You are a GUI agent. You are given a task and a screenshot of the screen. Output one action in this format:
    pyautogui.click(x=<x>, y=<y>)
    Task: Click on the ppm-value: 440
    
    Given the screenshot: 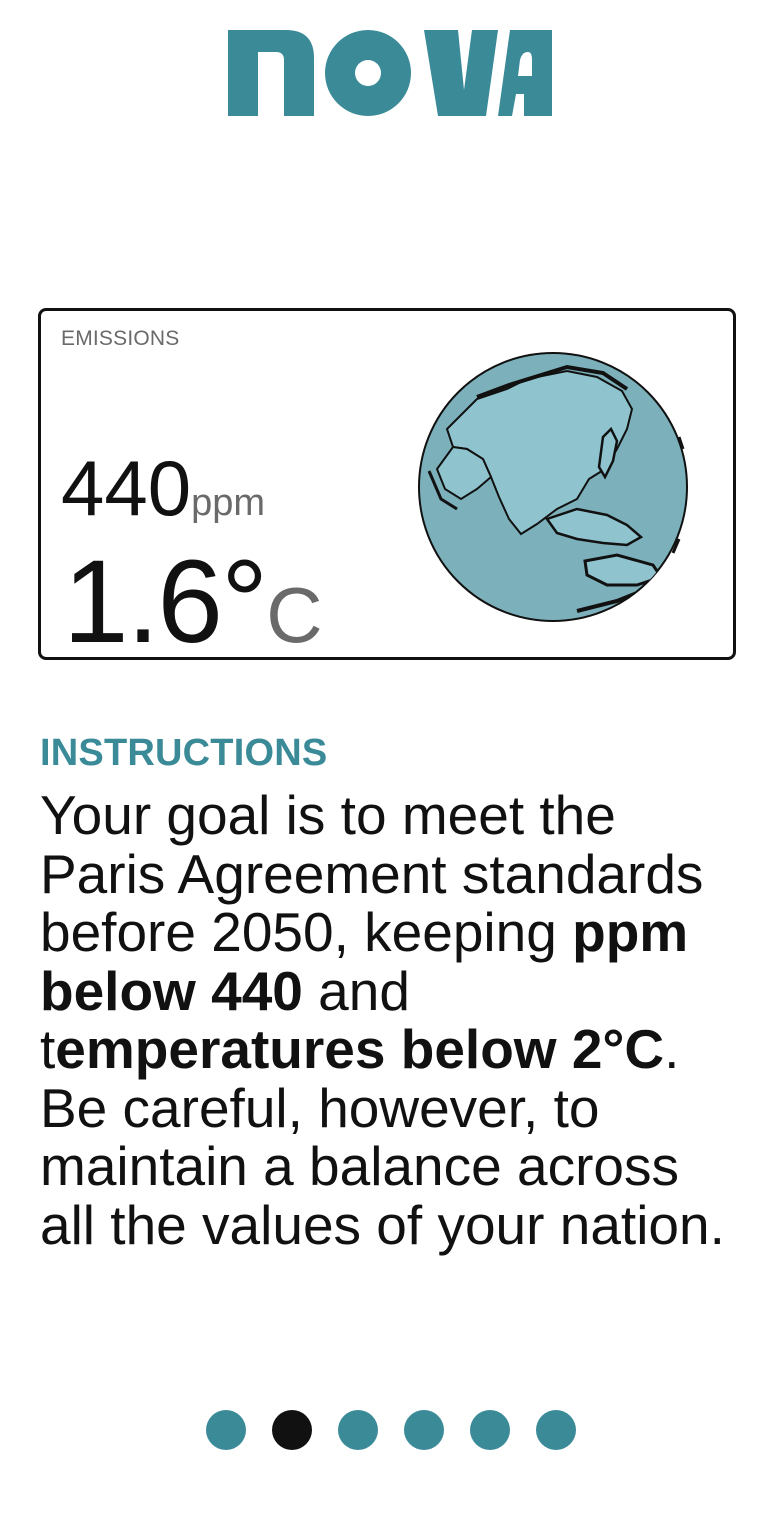 What is the action you would take?
    pyautogui.click(x=126, y=488)
    